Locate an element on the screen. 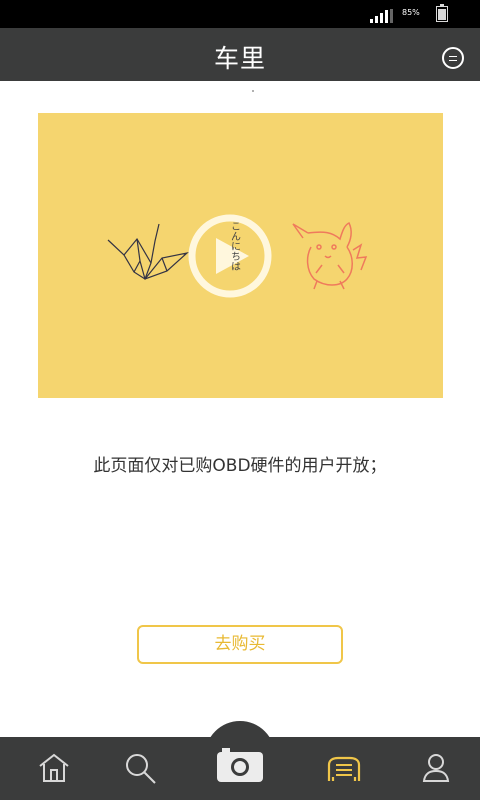 The image size is (480, 800). title-bar: 车里 is located at coordinates (240, 54).